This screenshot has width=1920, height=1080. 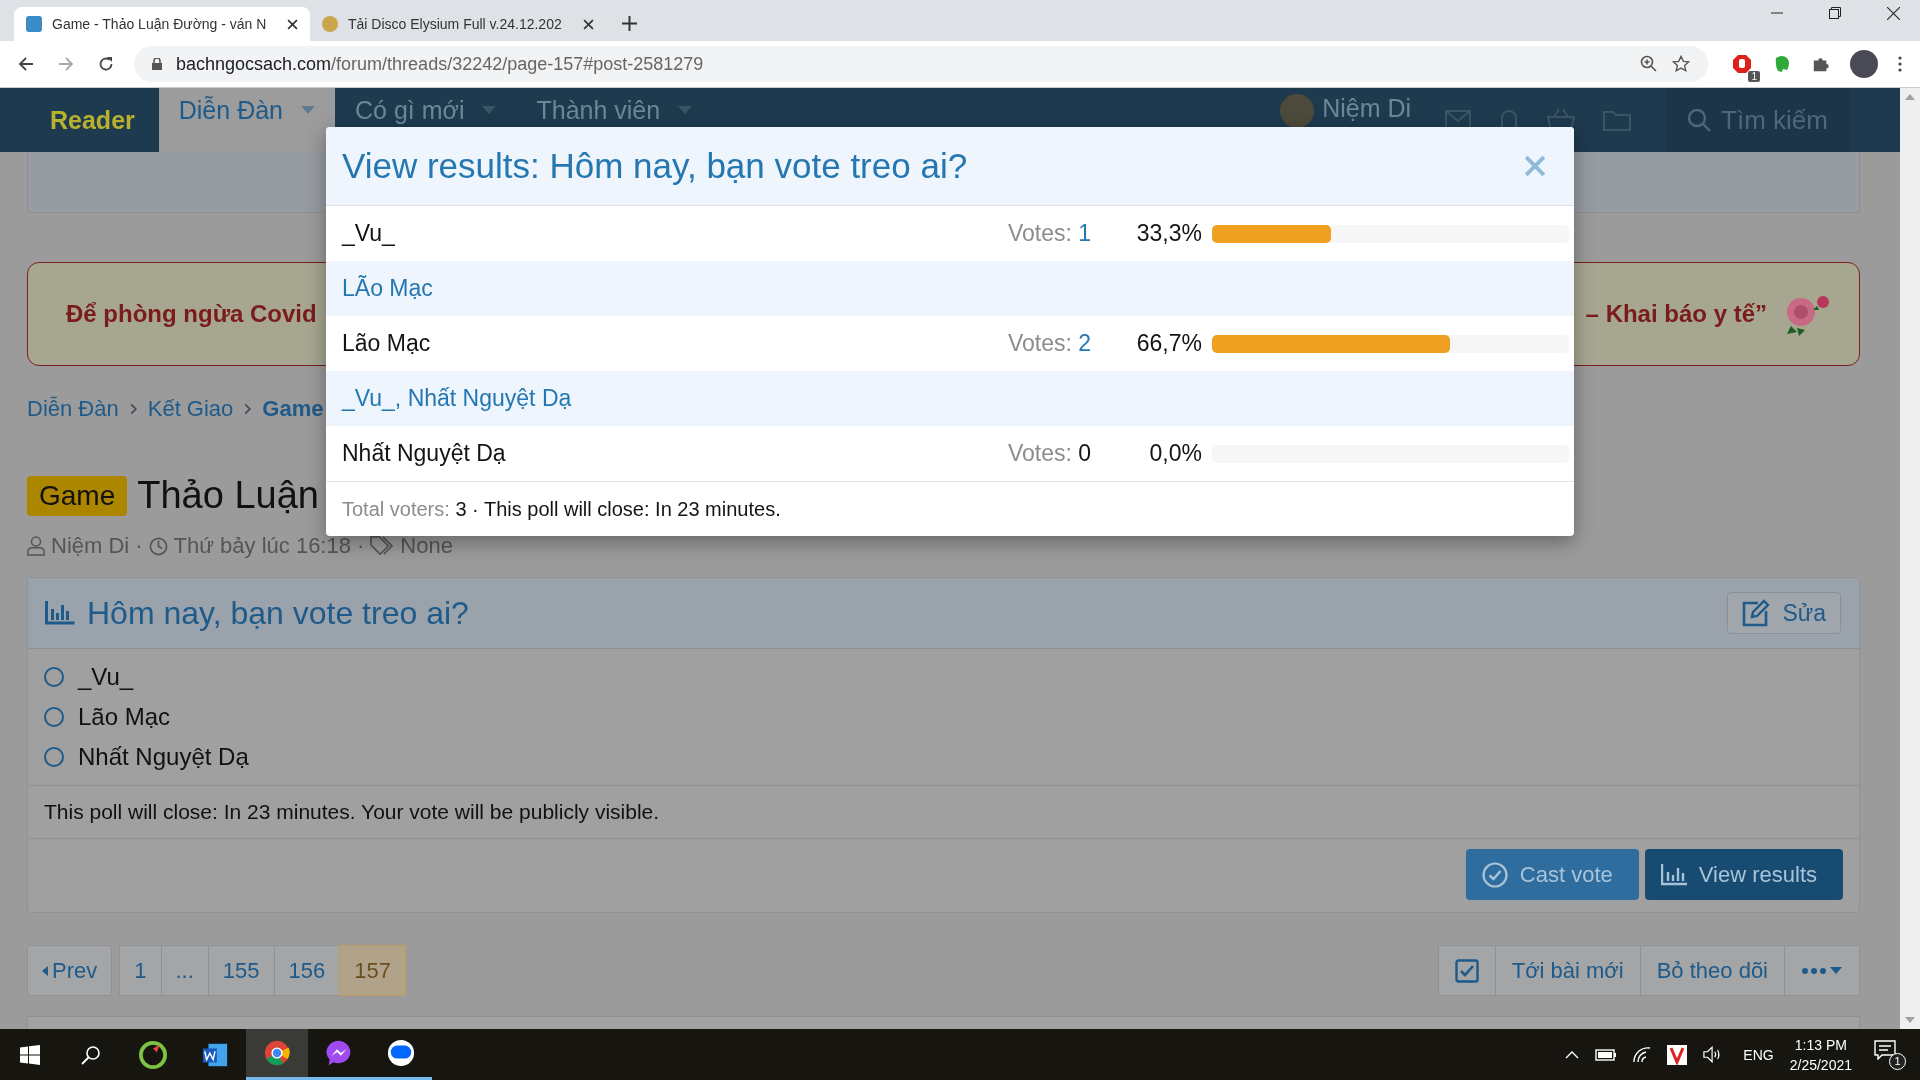 I want to click on notice-text: Để phòng ngừa Covid, so click(x=191, y=314).